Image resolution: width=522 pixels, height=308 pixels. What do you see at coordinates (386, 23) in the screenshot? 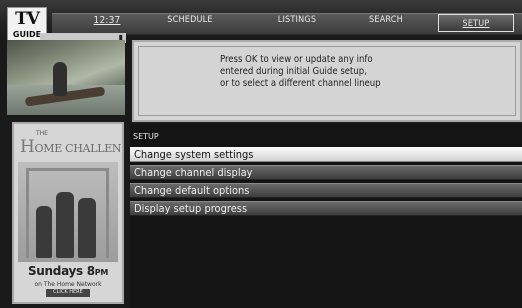
I see `tab-search: SEARCH` at bounding box center [386, 23].